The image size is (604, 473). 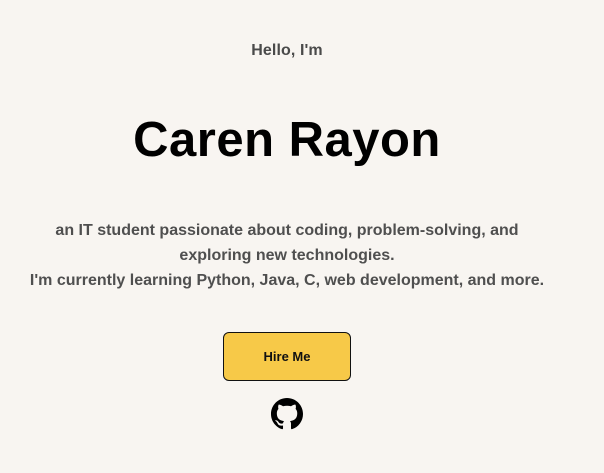 I want to click on github-link, so click(x=287, y=414).